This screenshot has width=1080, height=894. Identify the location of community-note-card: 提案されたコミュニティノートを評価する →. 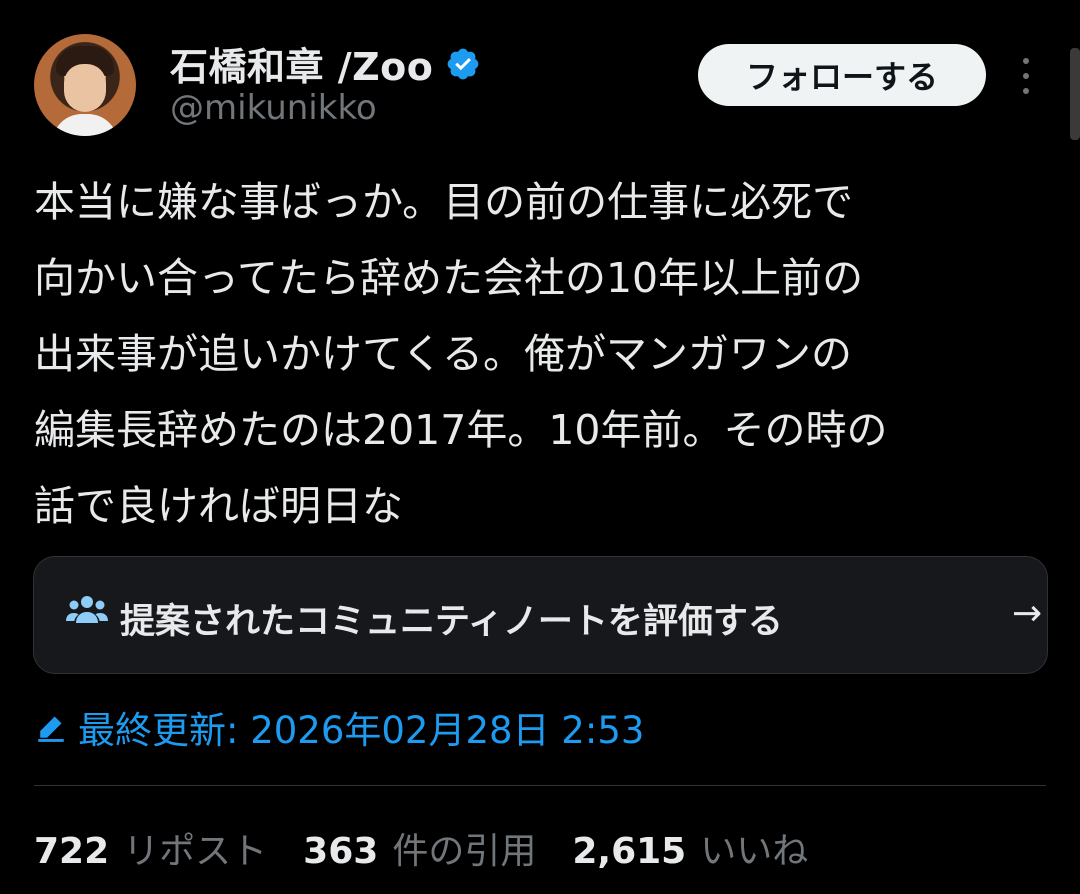
(540, 615).